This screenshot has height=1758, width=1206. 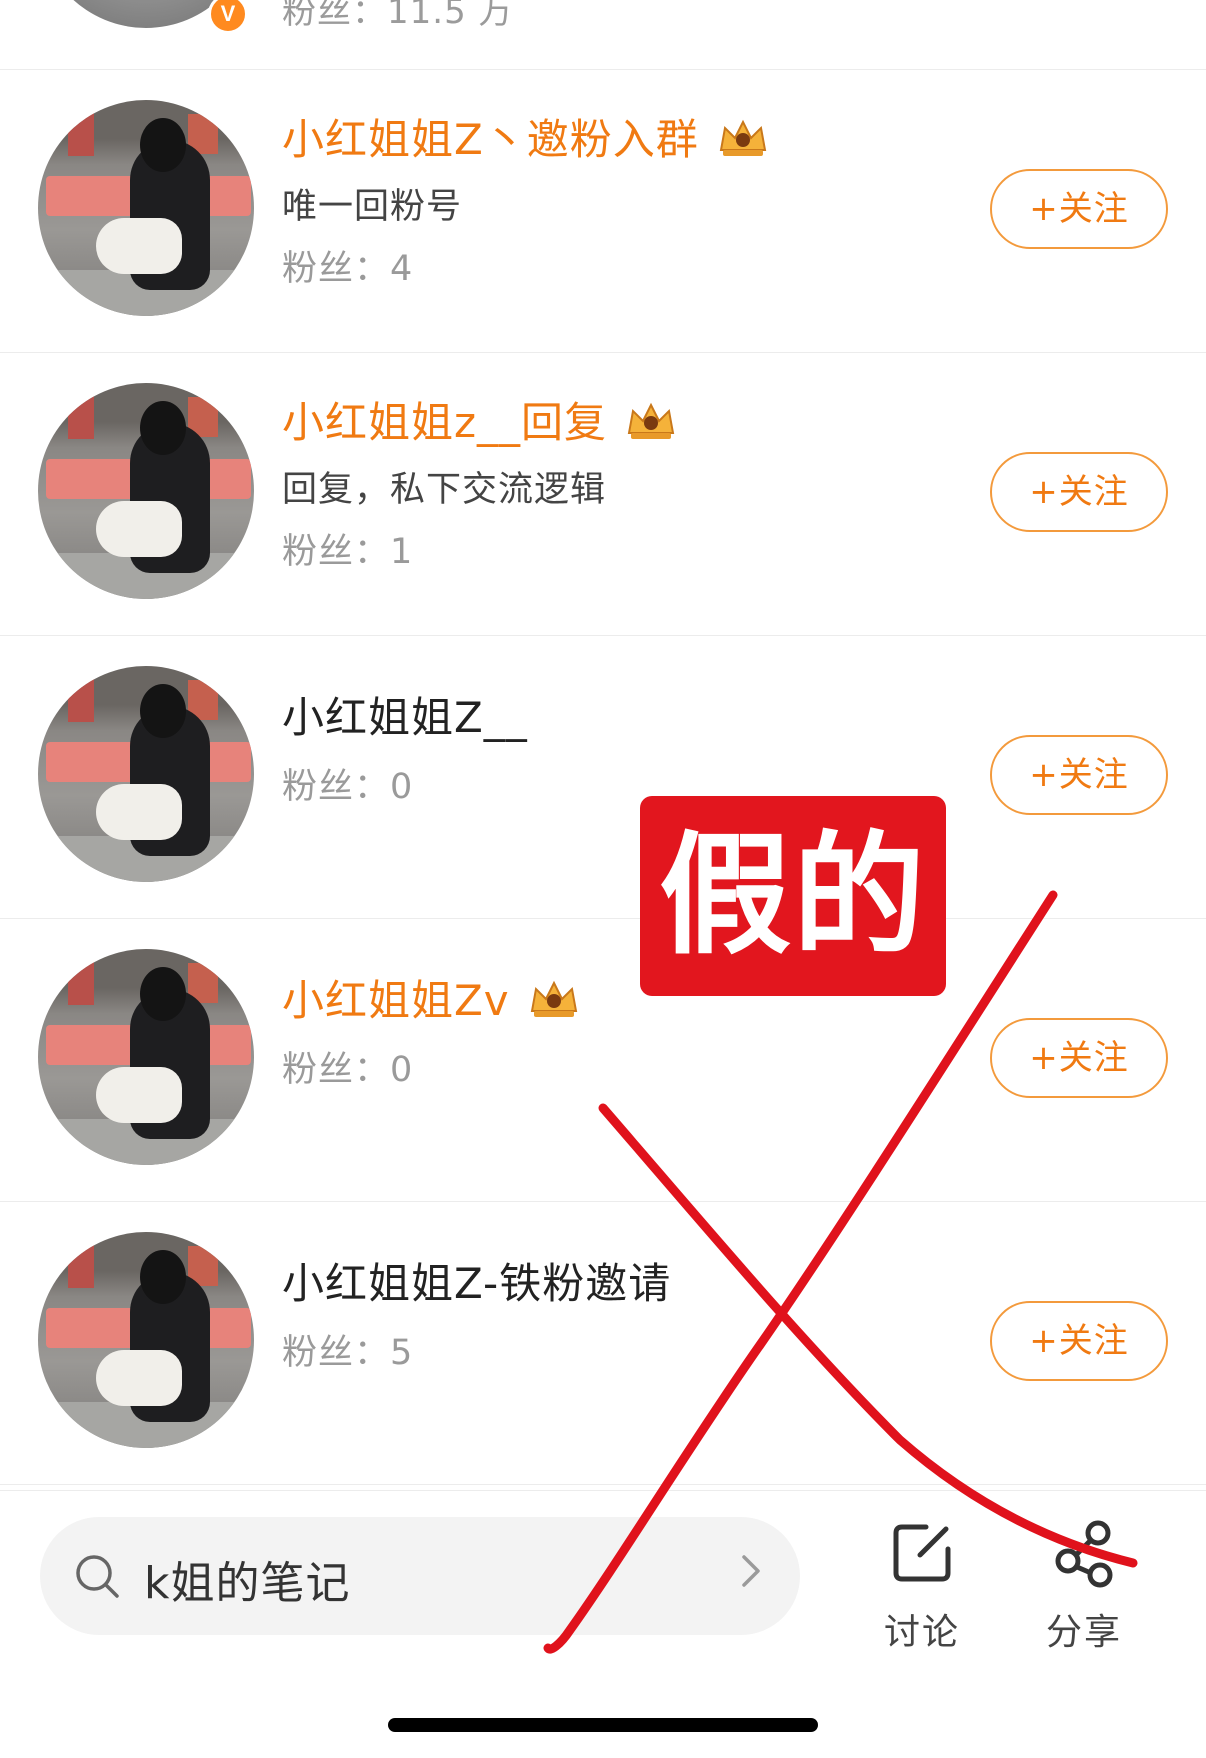 What do you see at coordinates (603, 1725) in the screenshot?
I see `home-indicator` at bounding box center [603, 1725].